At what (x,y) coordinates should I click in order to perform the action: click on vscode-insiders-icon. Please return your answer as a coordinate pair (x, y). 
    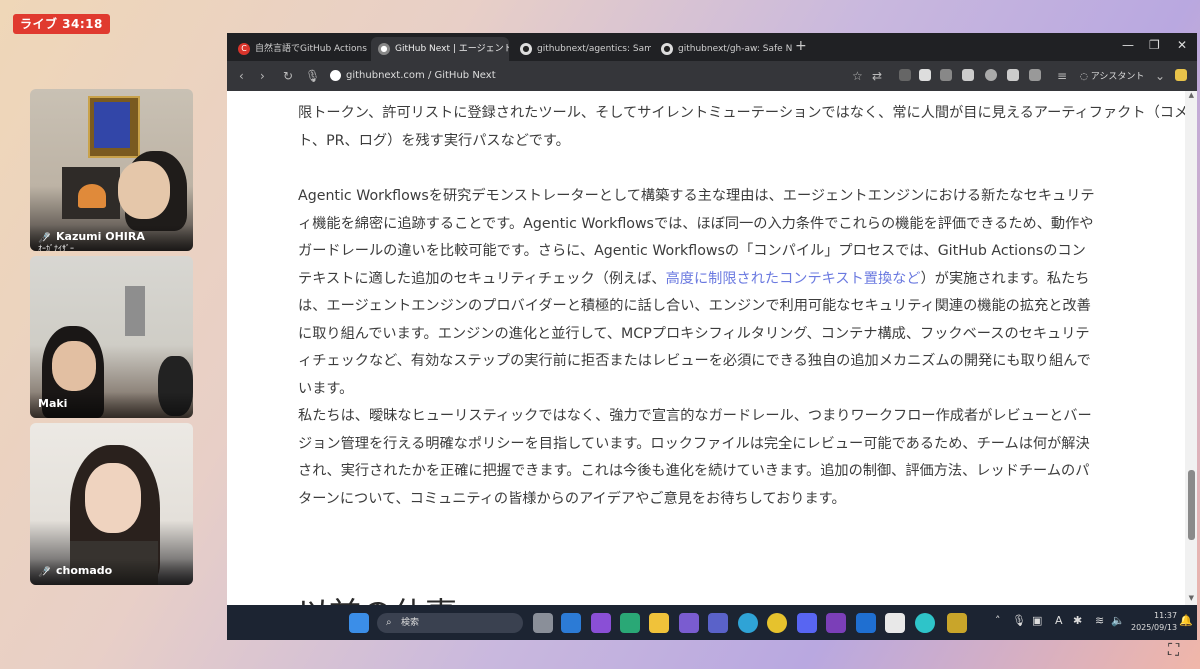
    Looking at the image, I should click on (630, 623).